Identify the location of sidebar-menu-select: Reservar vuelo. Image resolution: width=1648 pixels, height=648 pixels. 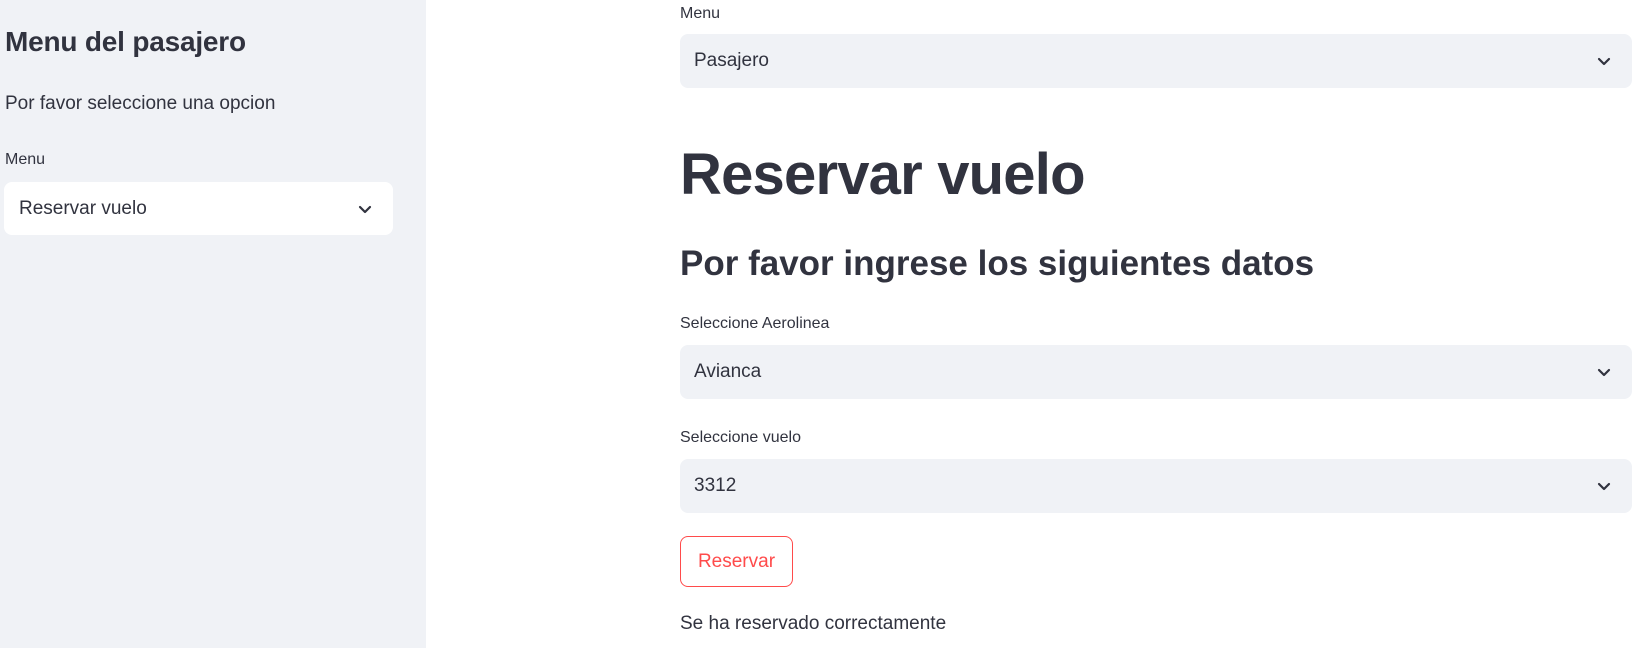
(198, 208).